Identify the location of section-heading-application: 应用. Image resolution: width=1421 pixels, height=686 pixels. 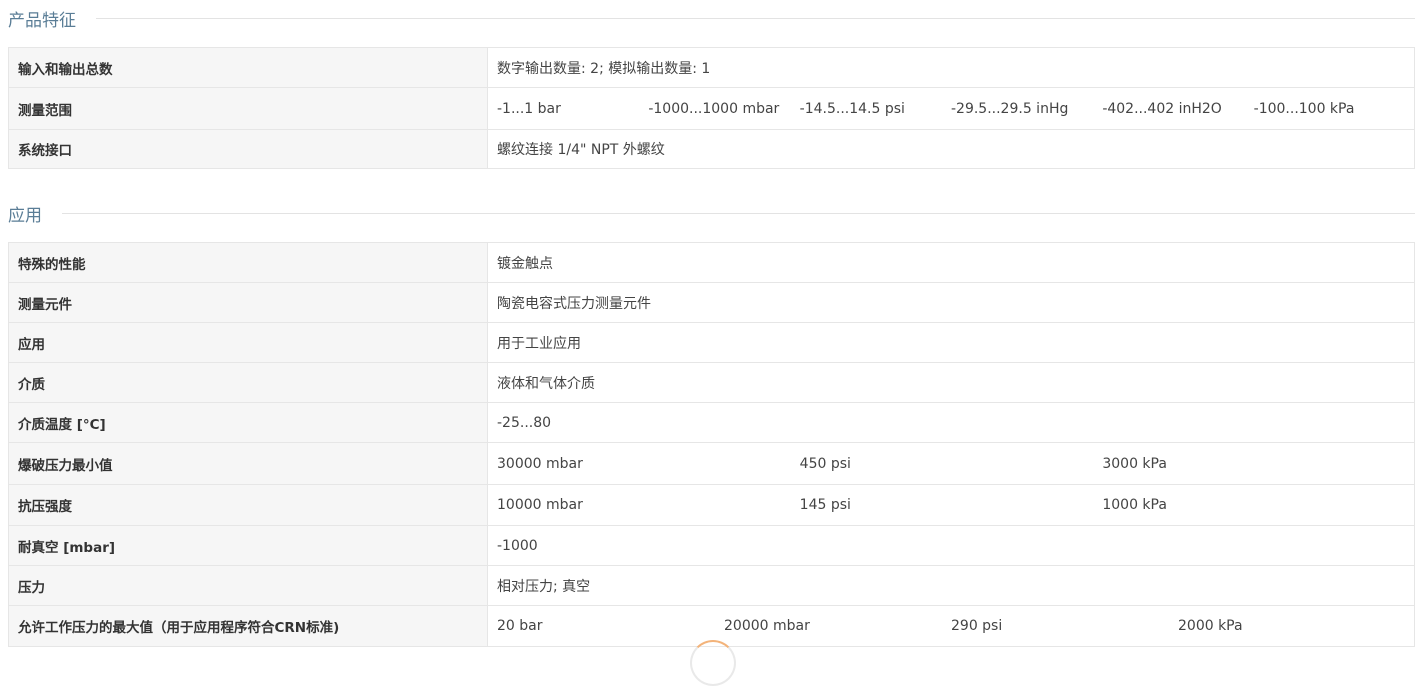
(711, 213).